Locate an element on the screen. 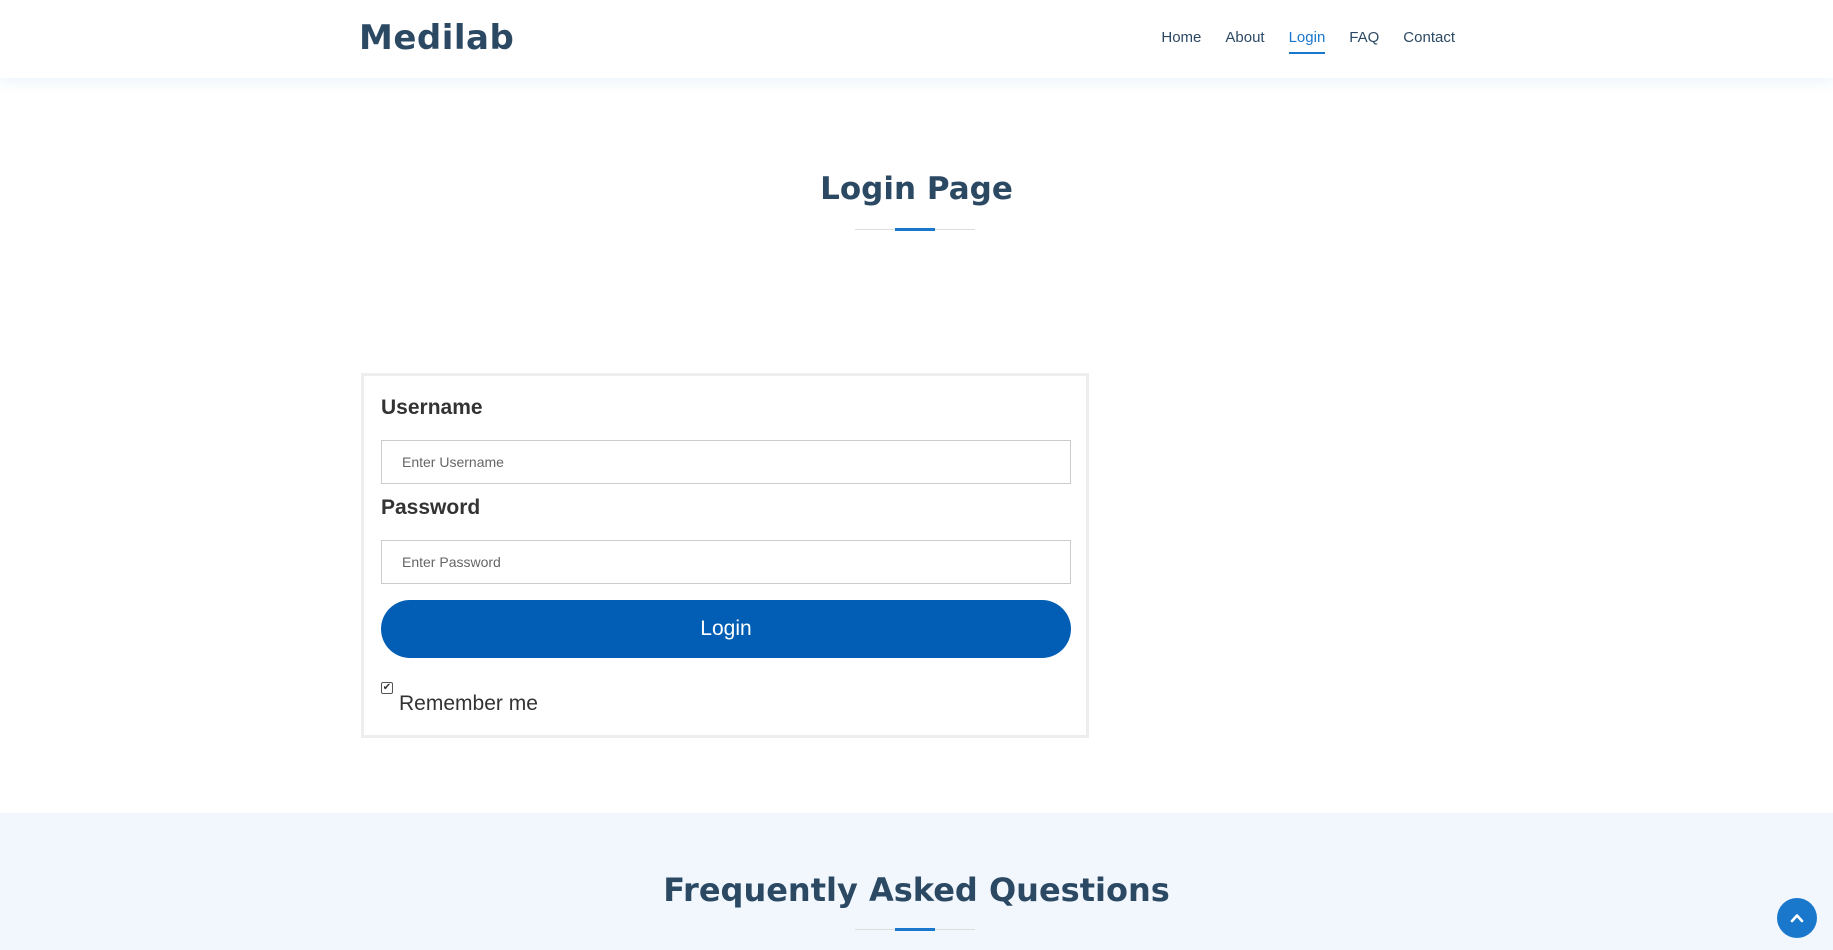 This screenshot has width=1833, height=950. username-label: Username is located at coordinates (432, 407).